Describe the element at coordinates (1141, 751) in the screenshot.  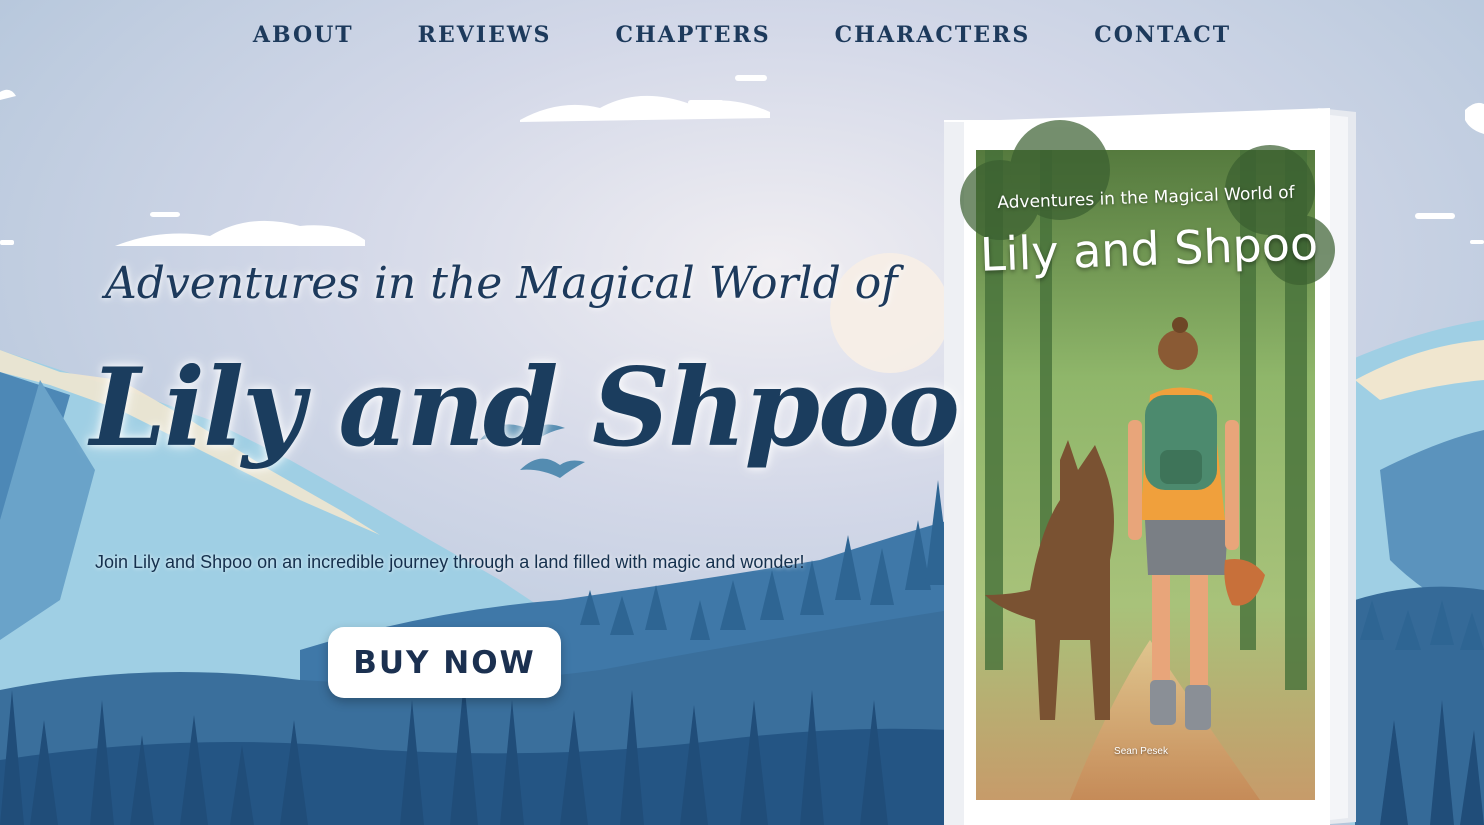
I see `book-cover-author: Sean Pesek` at that location.